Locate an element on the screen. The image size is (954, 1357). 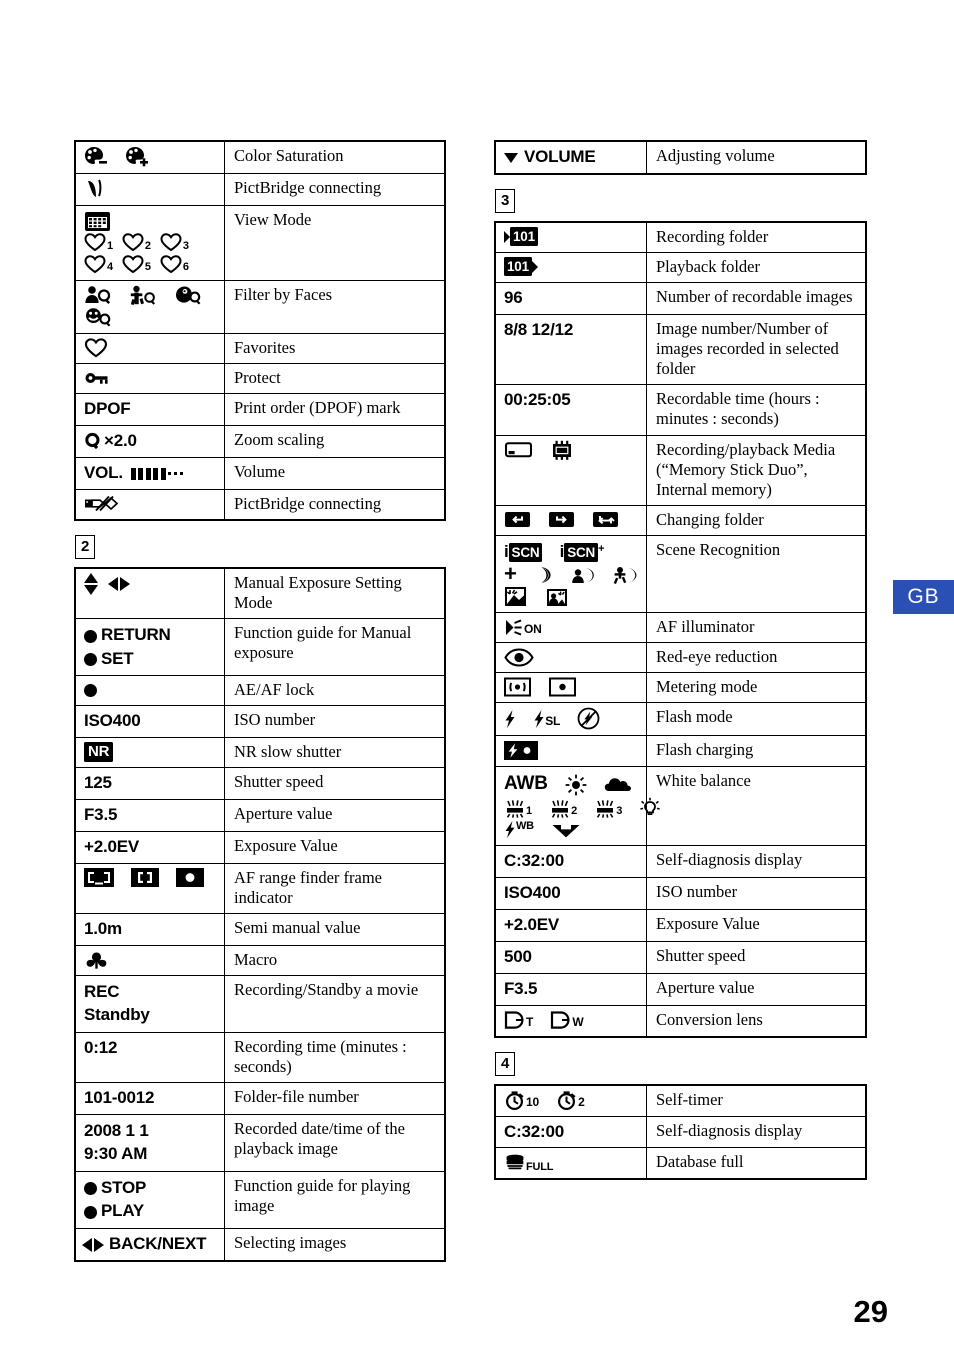
semi-manual-label: 1.0m is located at coordinates (103, 928).